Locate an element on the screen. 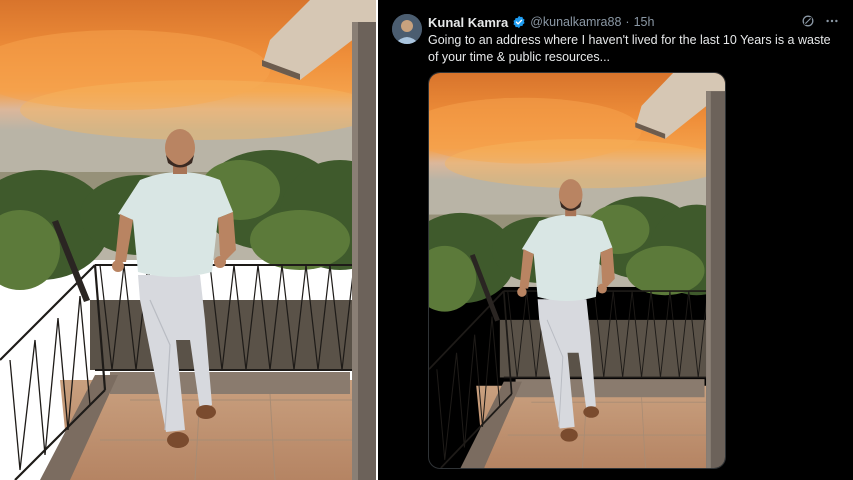 The image size is (853, 480). grok-icon is located at coordinates (808, 21).